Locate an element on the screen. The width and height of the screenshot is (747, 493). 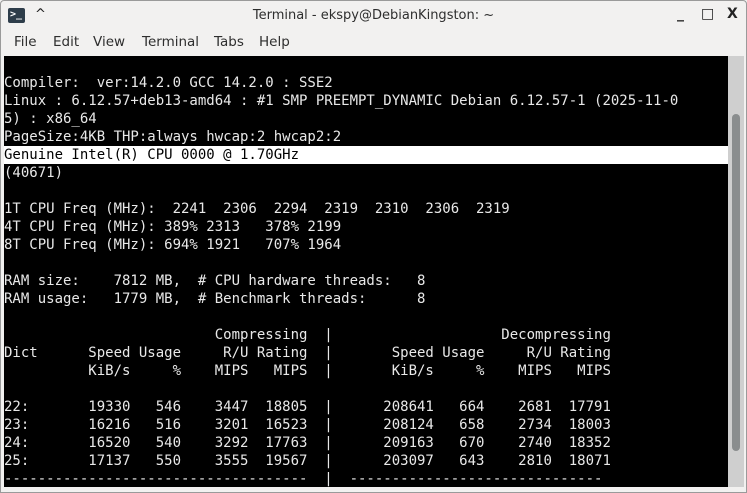
terminal-line: Compressing | Decompressing is located at coordinates (307, 335).